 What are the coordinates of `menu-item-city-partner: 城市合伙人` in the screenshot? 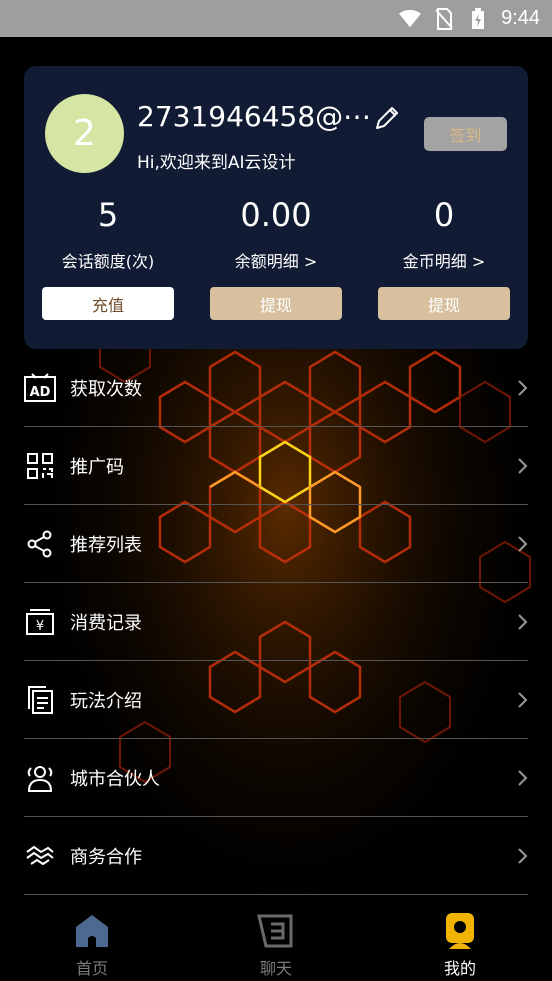 It's located at (276, 778).